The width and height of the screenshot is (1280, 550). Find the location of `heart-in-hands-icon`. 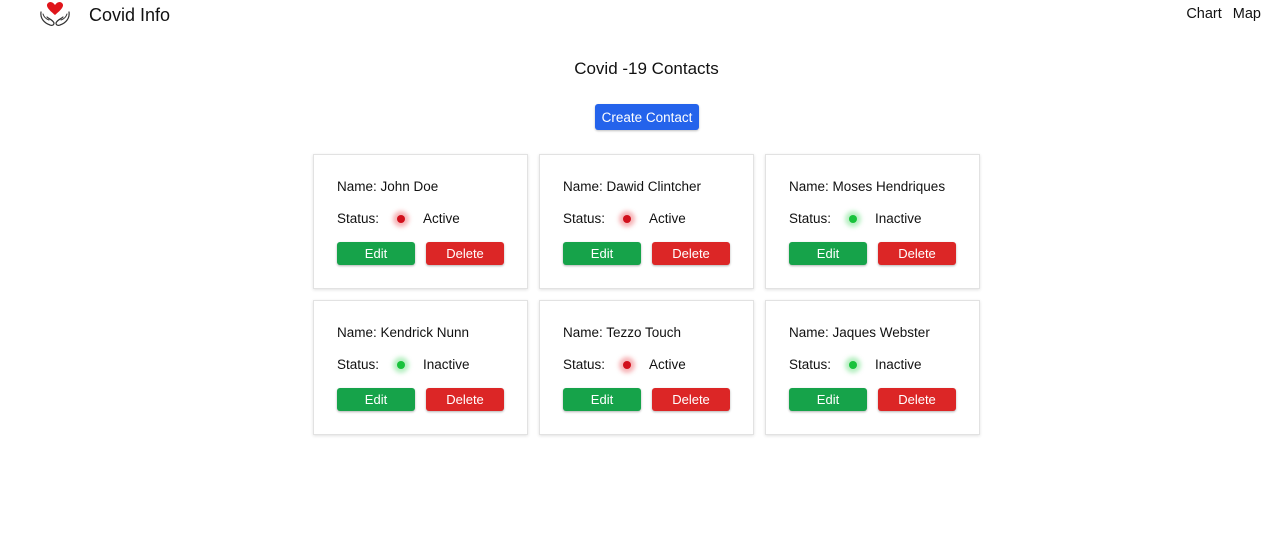

heart-in-hands-icon is located at coordinates (55, 13).